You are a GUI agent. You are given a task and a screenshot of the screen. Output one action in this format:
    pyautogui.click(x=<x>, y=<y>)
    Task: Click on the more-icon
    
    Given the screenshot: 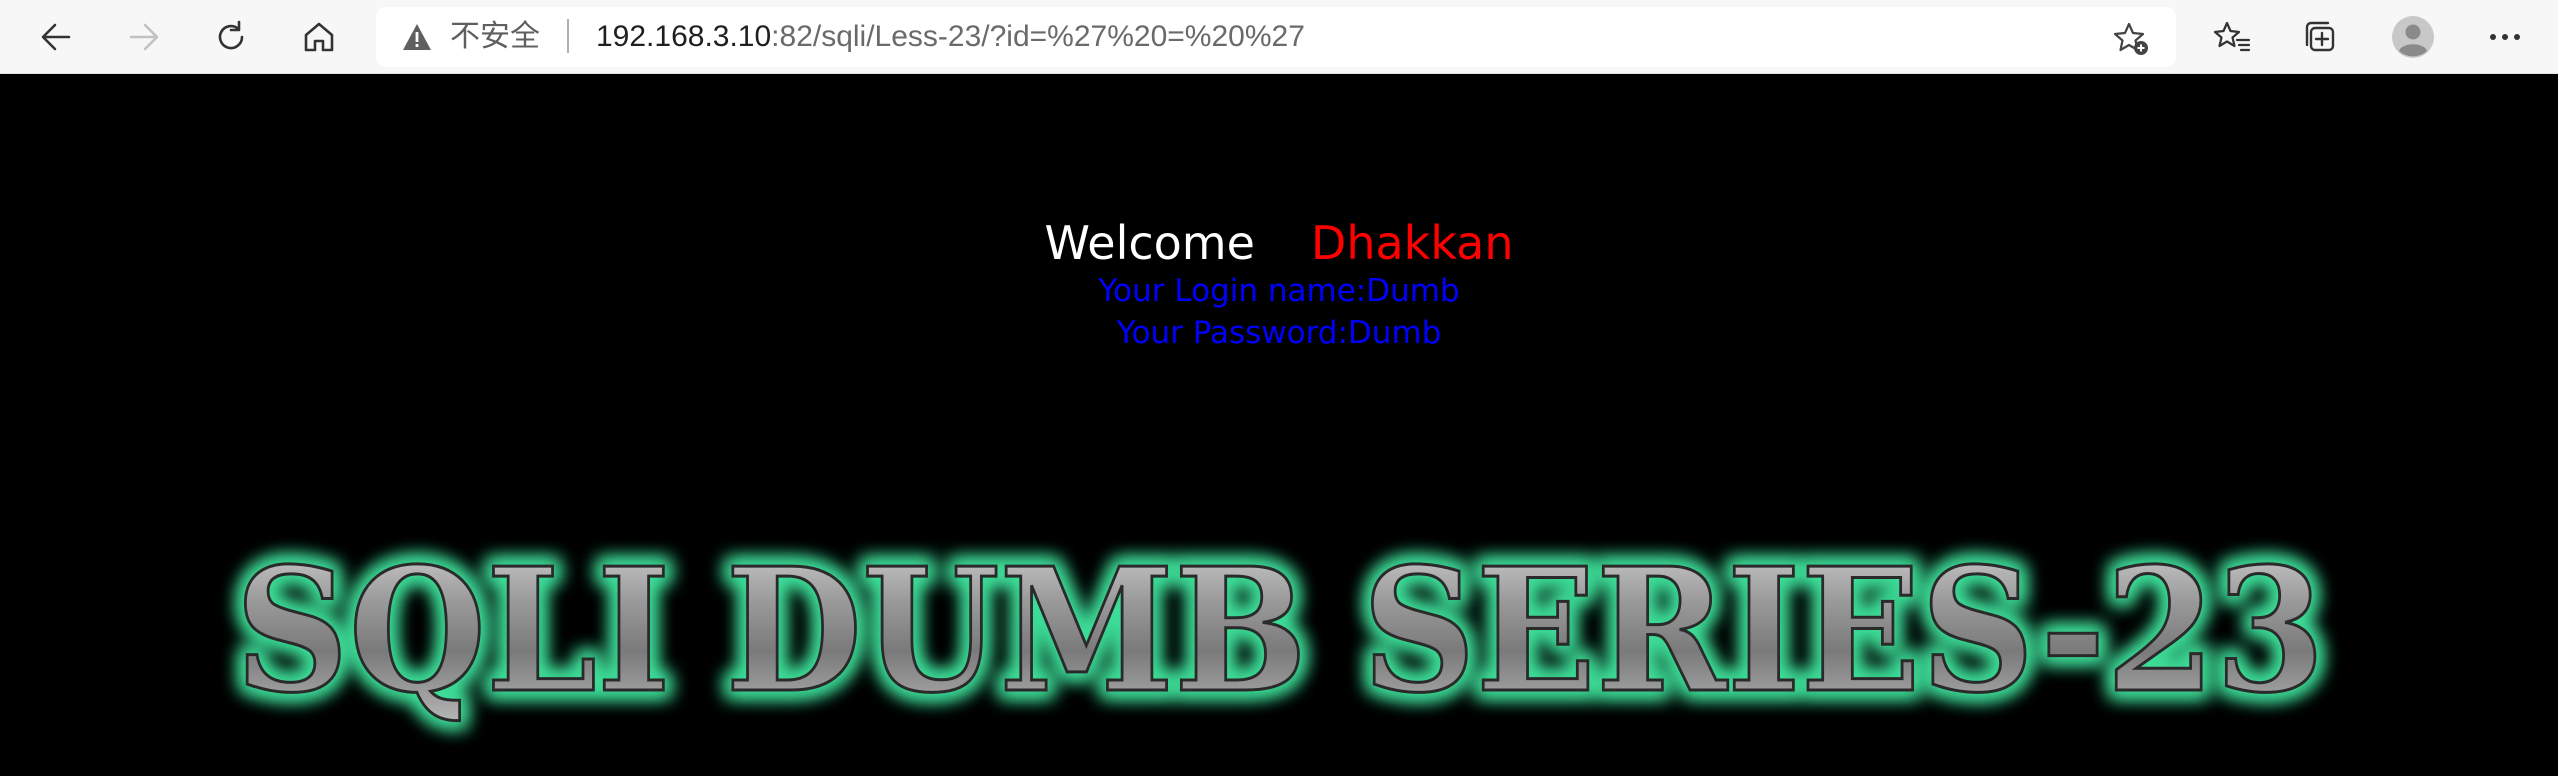 What is the action you would take?
    pyautogui.click(x=2505, y=37)
    